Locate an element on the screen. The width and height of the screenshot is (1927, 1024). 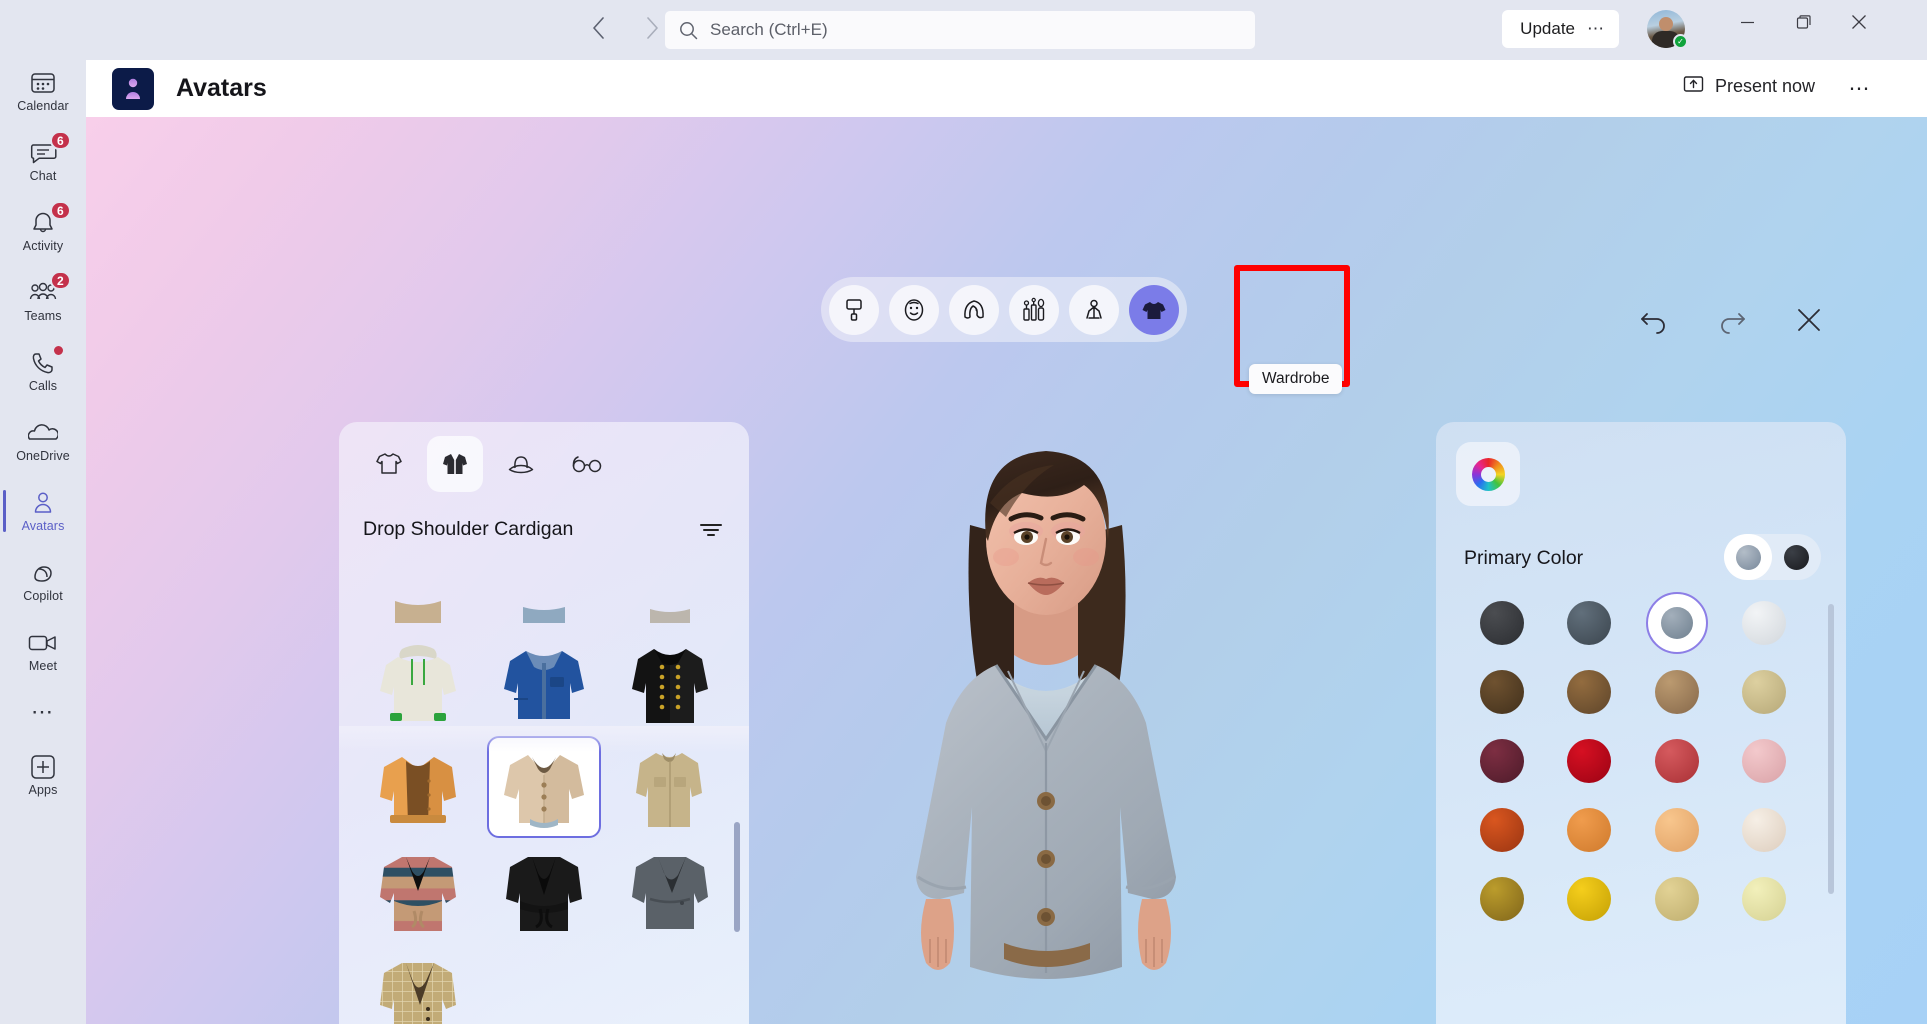
wardrobe-item-grid-scroll is located at coordinates (544, 799).